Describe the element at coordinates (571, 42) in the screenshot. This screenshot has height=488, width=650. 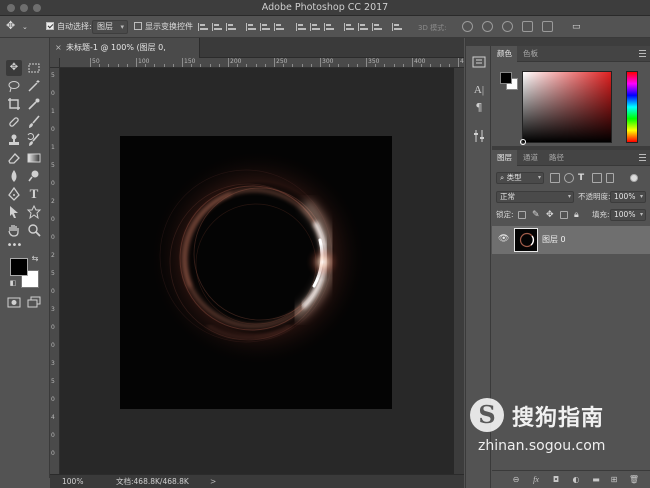
I see `panel-grip` at that location.